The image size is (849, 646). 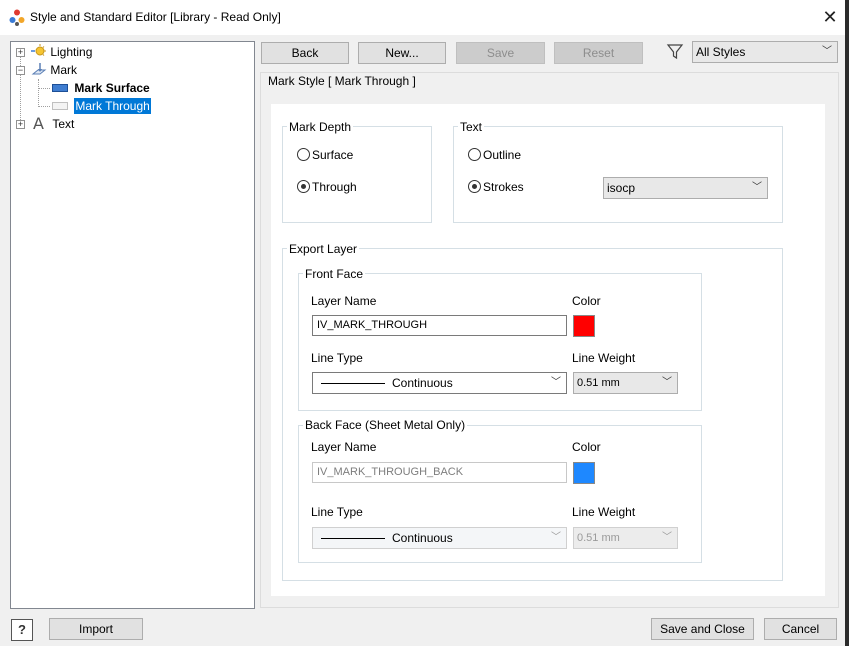 I want to click on mark-through-icon, so click(x=60, y=106).